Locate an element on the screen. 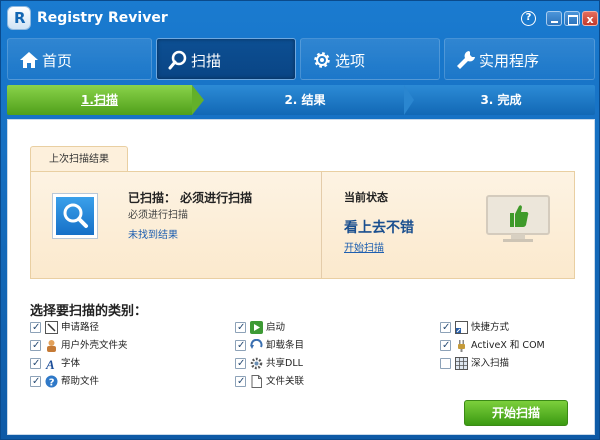 The width and height of the screenshot is (600, 440). shortcut-icon is located at coordinates (461, 327).